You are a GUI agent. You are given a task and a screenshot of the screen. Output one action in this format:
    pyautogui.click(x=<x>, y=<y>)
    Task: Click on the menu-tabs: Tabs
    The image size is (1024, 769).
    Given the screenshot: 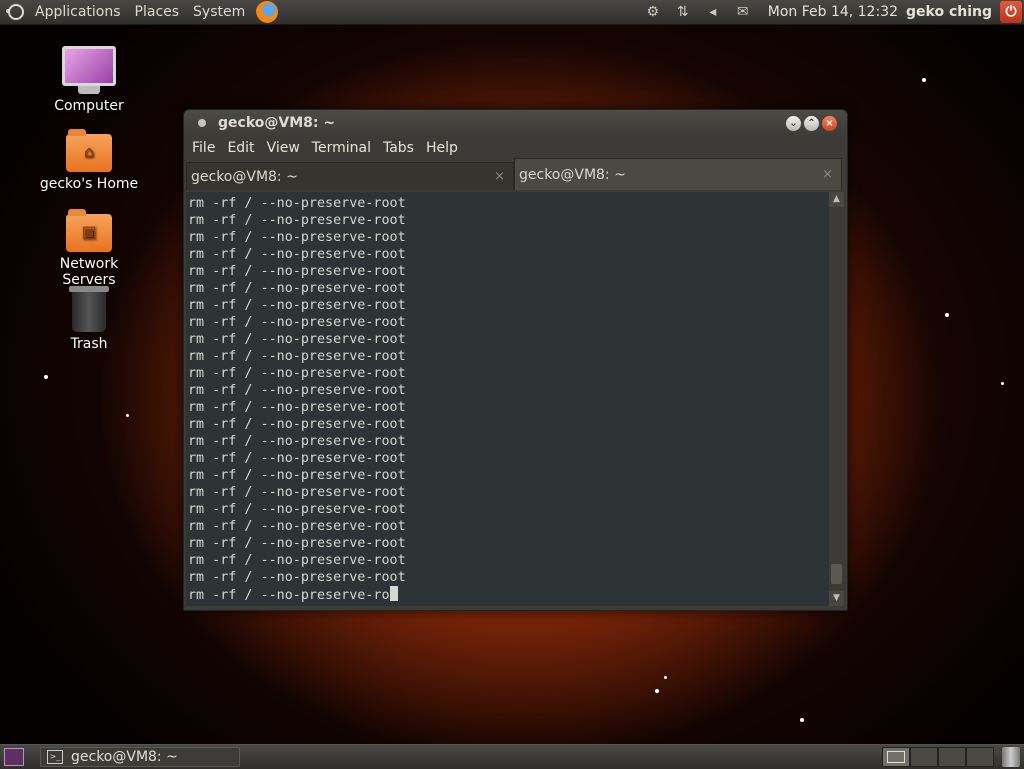 What is the action you would take?
    pyautogui.click(x=398, y=148)
    